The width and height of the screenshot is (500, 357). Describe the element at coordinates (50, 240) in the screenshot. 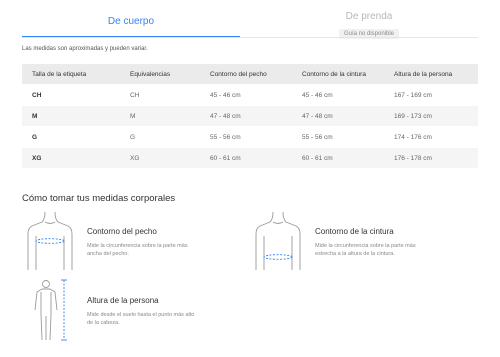

I see `chest-torso-icon` at that location.